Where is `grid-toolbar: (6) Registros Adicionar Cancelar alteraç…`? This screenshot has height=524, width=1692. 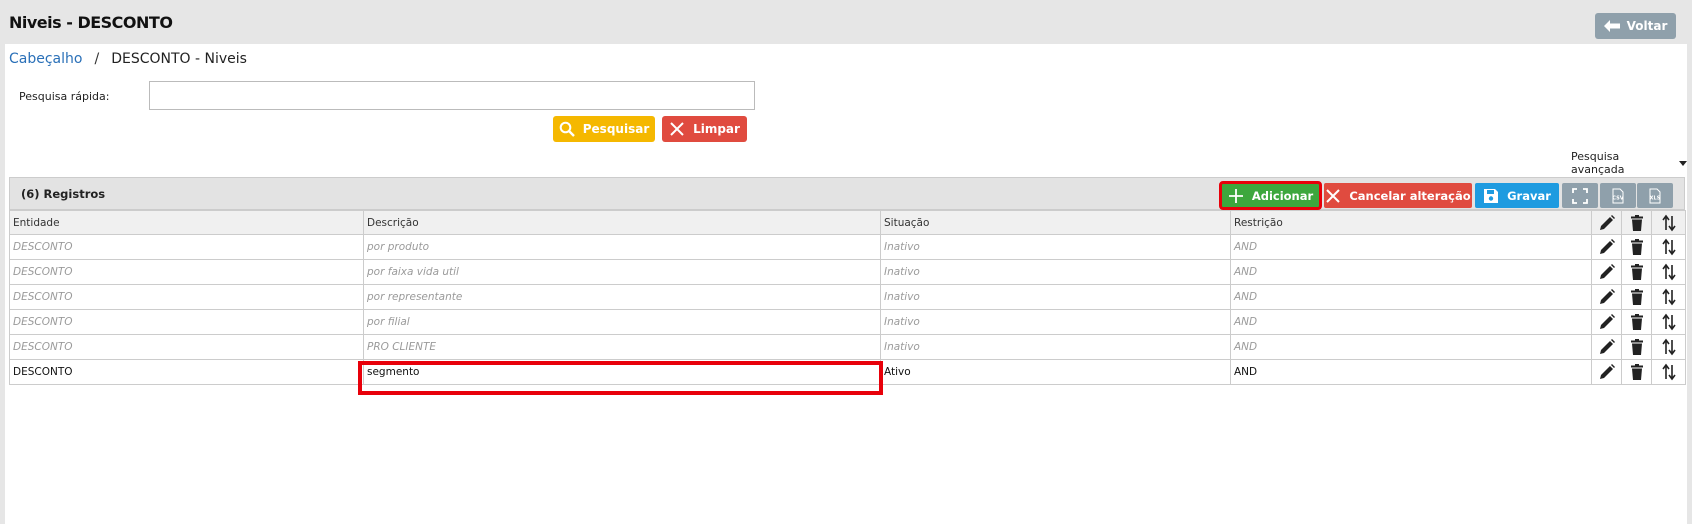 grid-toolbar: (6) Registros Adicionar Cancelar alteraç… is located at coordinates (847, 193).